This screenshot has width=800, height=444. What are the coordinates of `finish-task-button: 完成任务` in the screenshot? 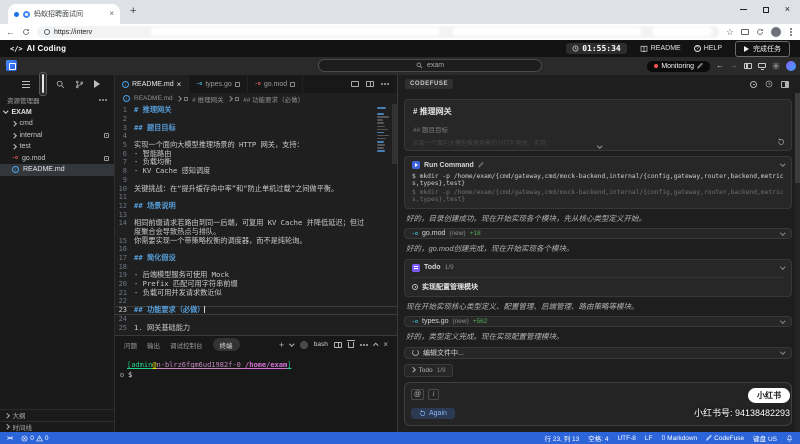 It's located at (762, 48).